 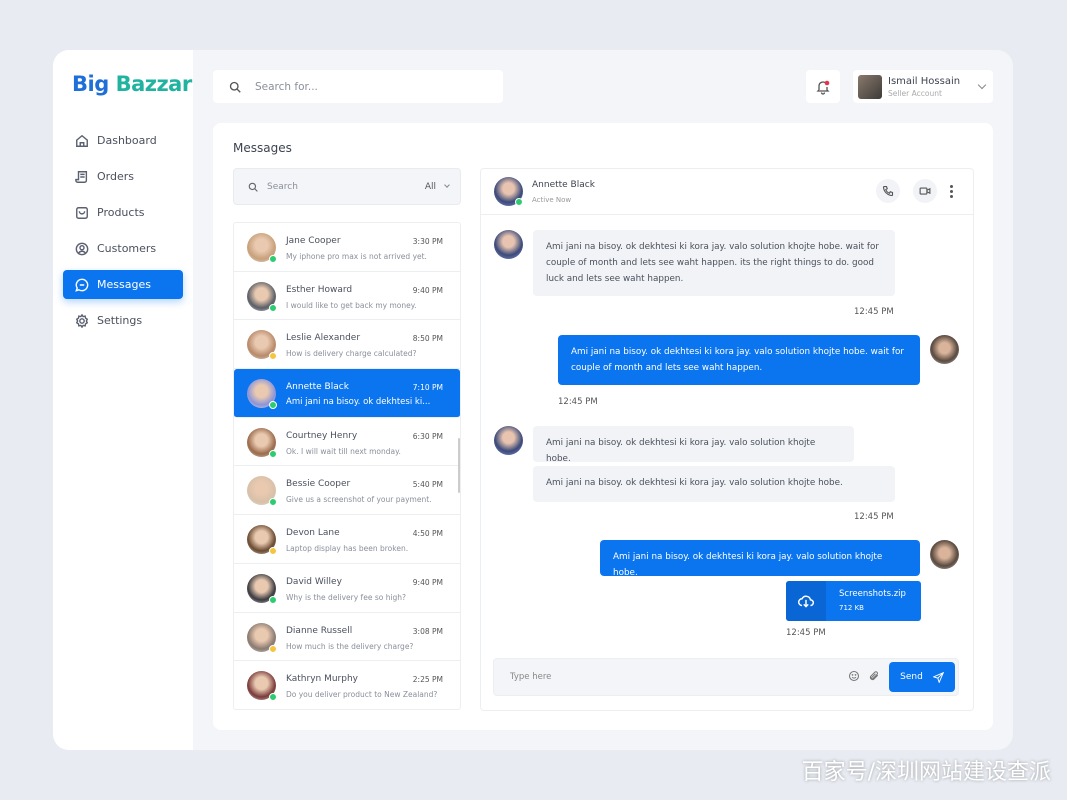 I want to click on gear-icon, so click(x=82, y=320).